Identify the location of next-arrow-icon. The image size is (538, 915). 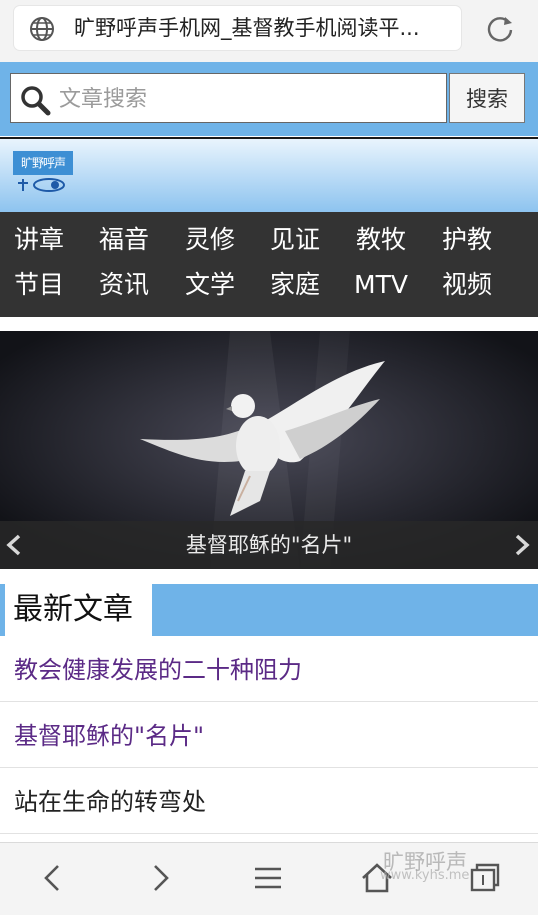
(522, 545).